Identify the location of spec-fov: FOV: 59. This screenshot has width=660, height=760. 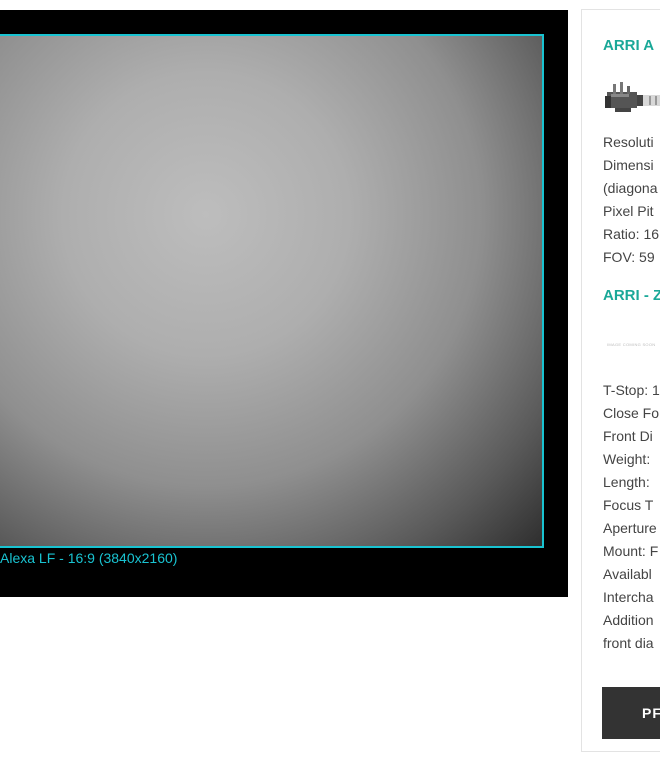
(629, 257).